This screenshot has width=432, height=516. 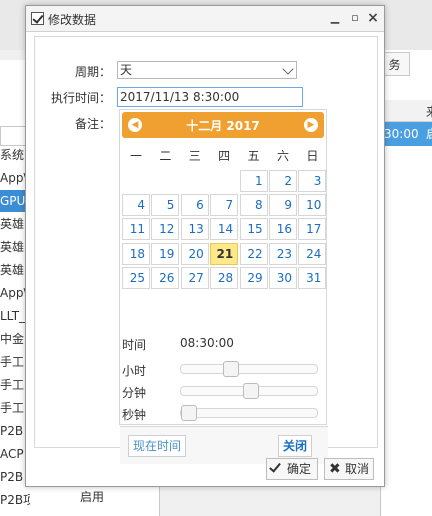 What do you see at coordinates (165, 253) in the screenshot?
I see `calendar-day: 19` at bounding box center [165, 253].